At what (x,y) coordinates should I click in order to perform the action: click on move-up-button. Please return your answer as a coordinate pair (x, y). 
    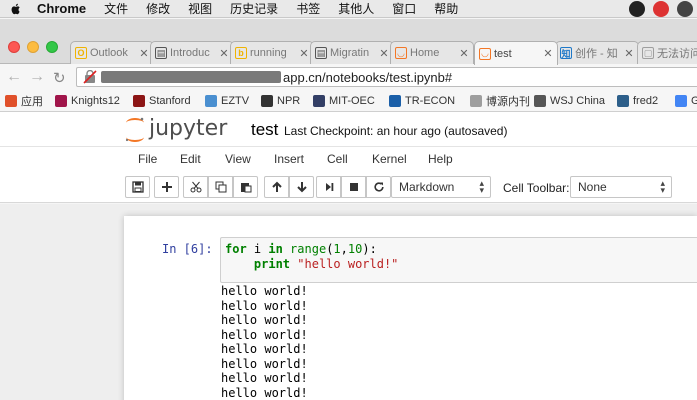
    Looking at the image, I should click on (276, 187).